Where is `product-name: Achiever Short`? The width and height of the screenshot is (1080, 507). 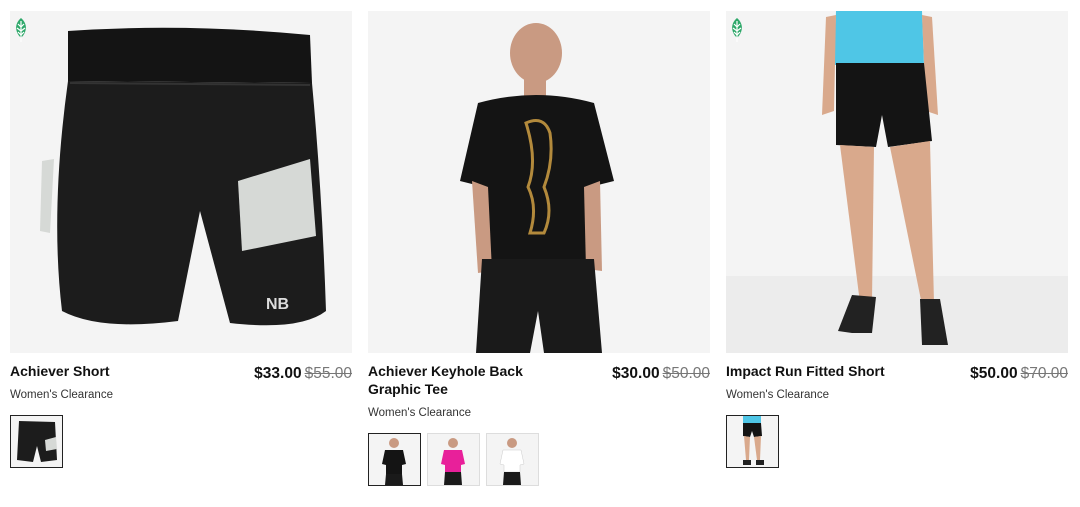
product-name: Achiever Short is located at coordinates (100, 371).